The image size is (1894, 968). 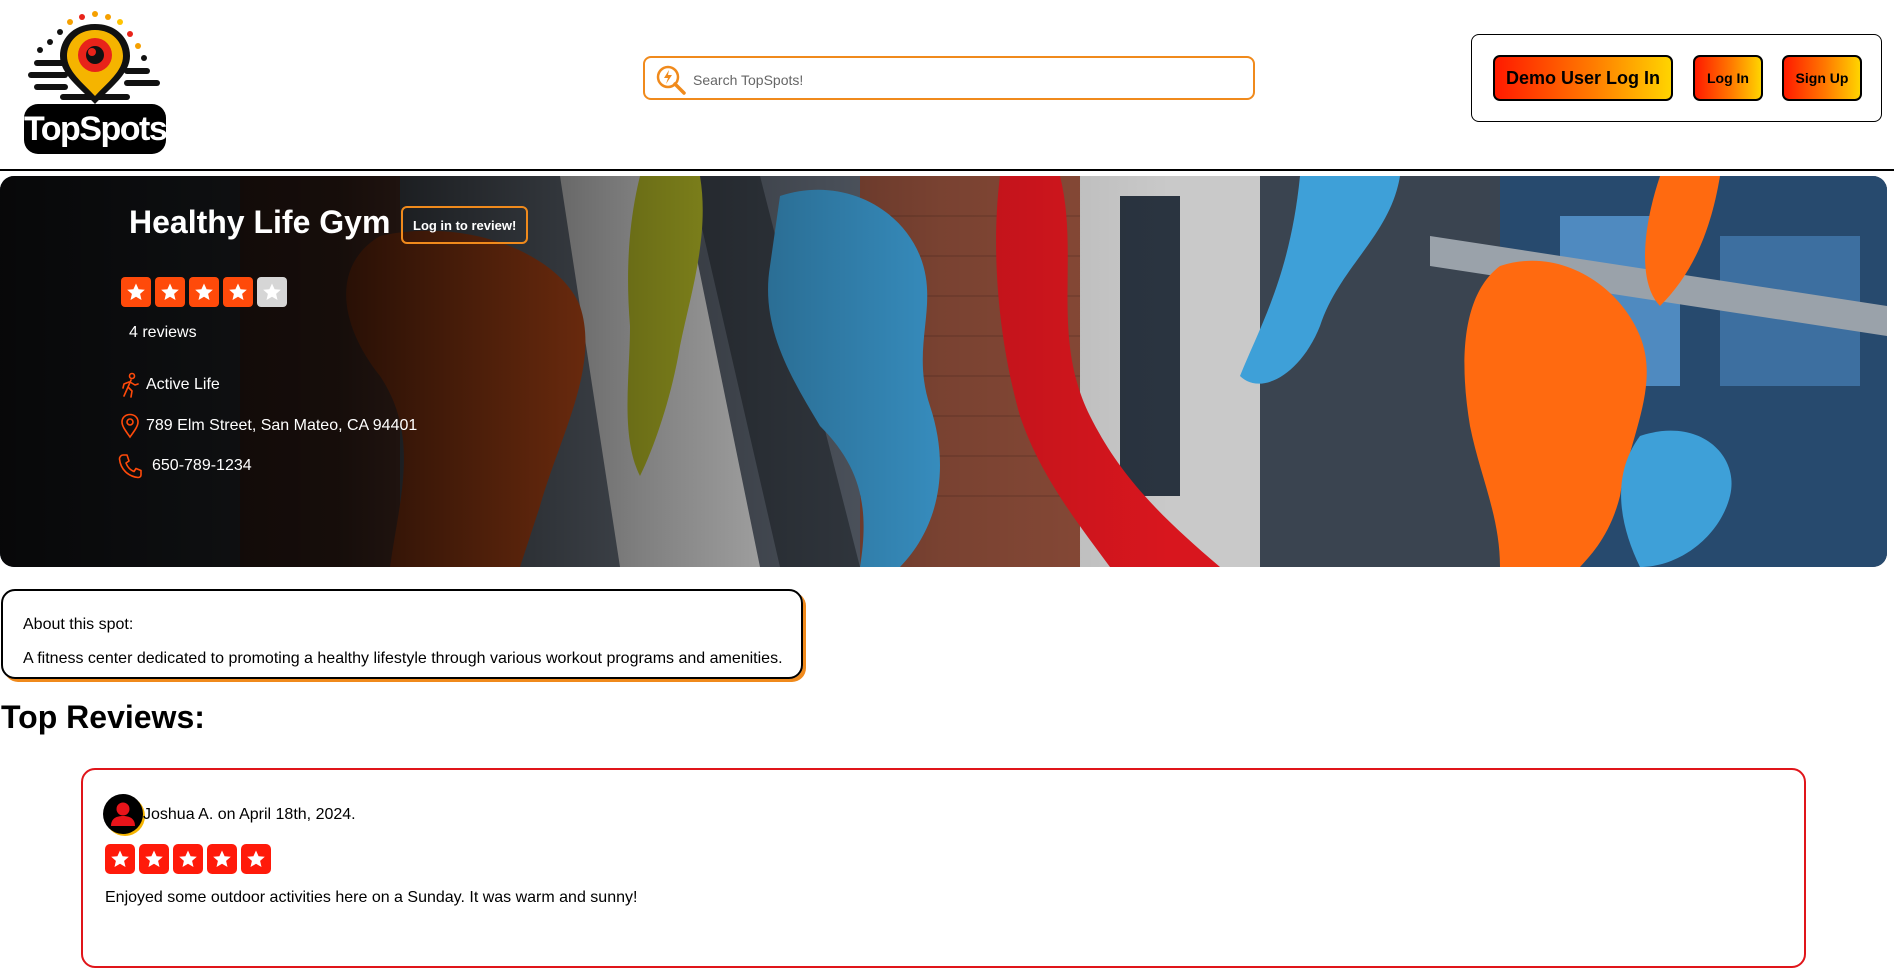 I want to click on demo-login-button: Demo User Log In, so click(x=1583, y=78).